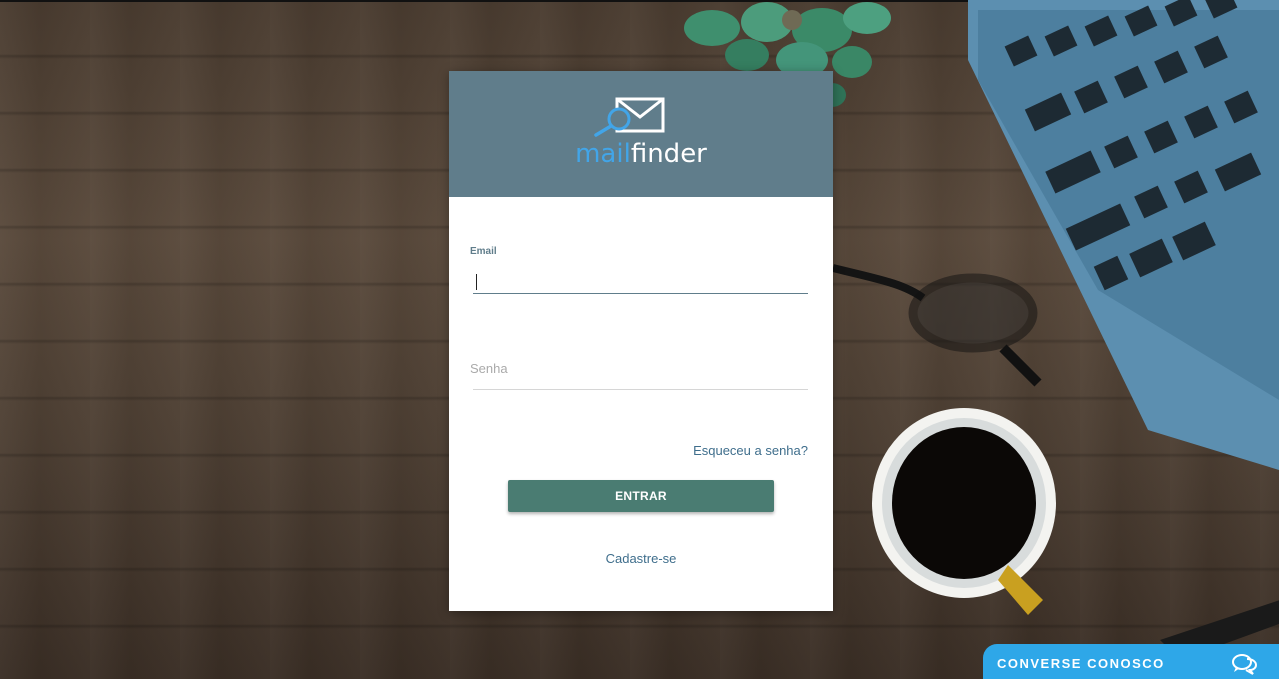  I want to click on password-input, so click(641, 370).